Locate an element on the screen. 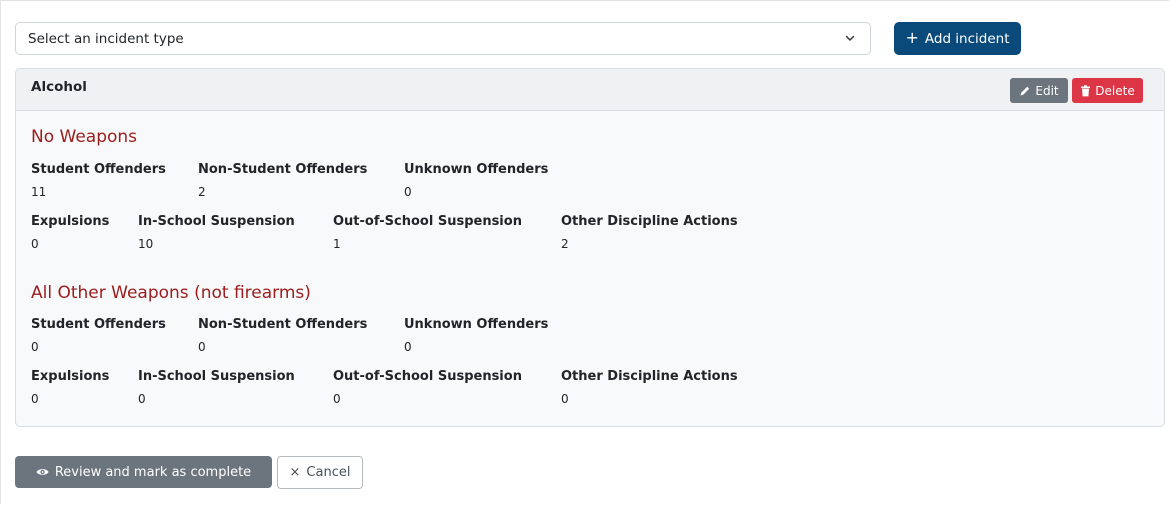 This screenshot has height=506, width=1171. review-and-complete-button: Review and mark as complete is located at coordinates (143, 472).